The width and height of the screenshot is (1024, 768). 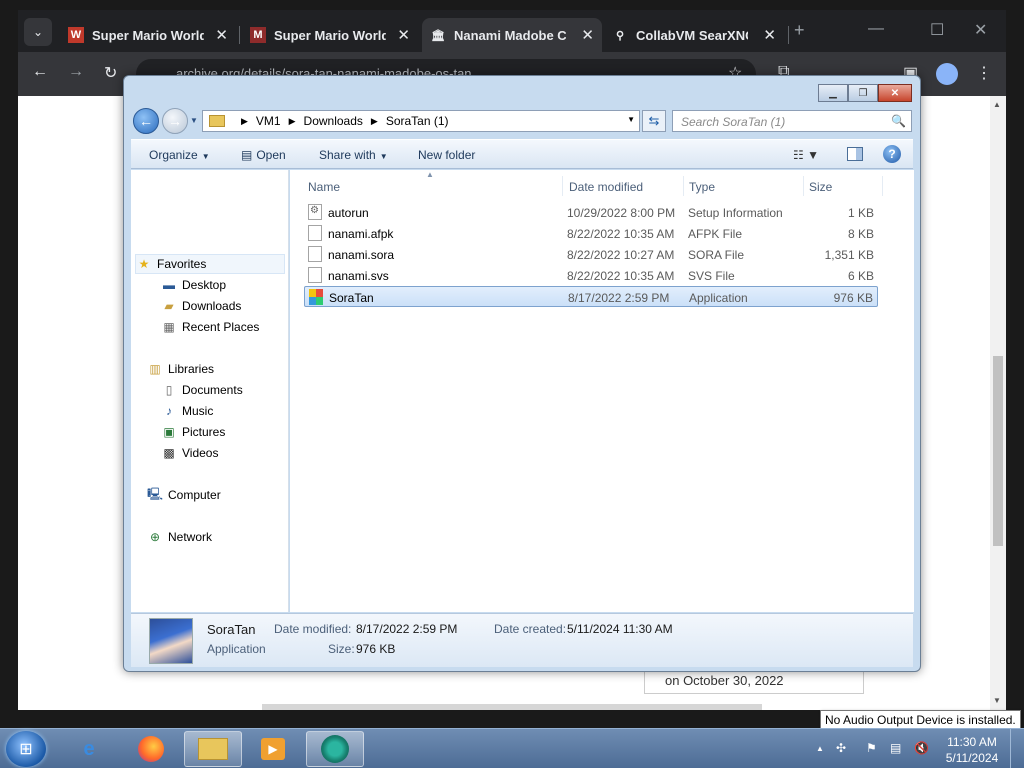 What do you see at coordinates (144, 264) in the screenshot?
I see `star-icon: ★` at bounding box center [144, 264].